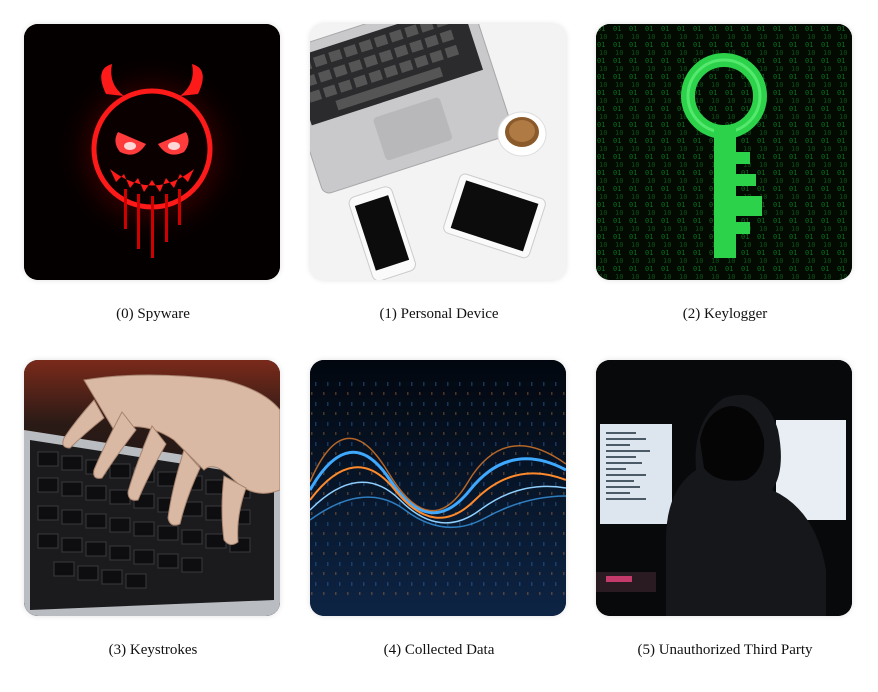  I want to click on grid-cell-spyware: (0) Spyware, so click(153, 173).